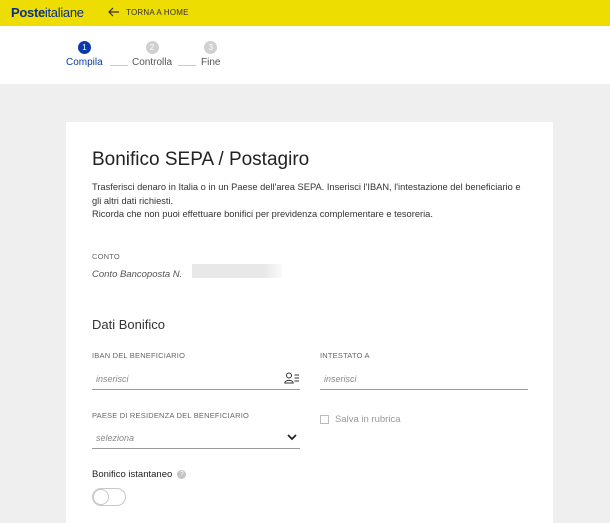 This screenshot has height=523, width=610. What do you see at coordinates (211, 47) in the screenshot?
I see `step-number: 3` at bounding box center [211, 47].